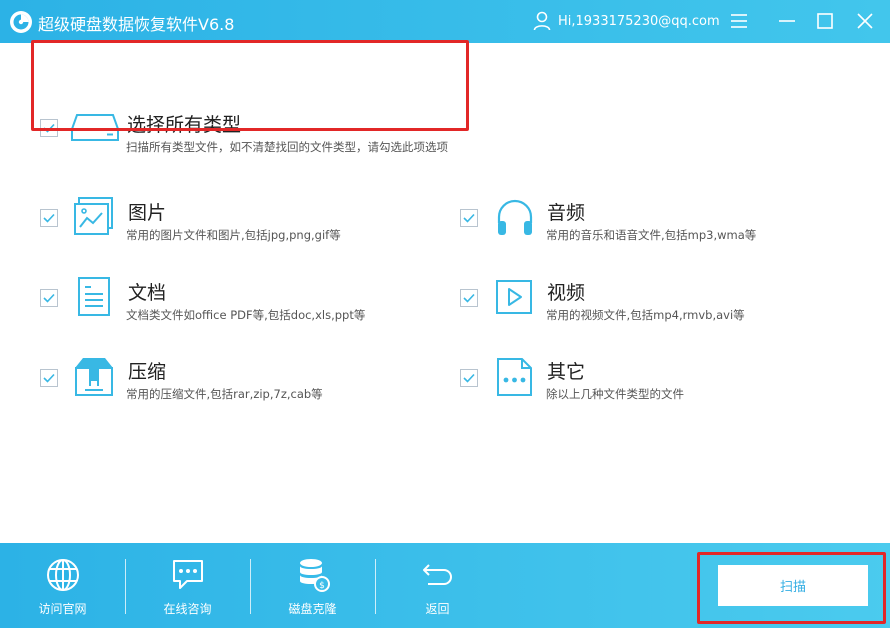 The image size is (890, 628). I want to click on chat-icon, so click(187, 574).